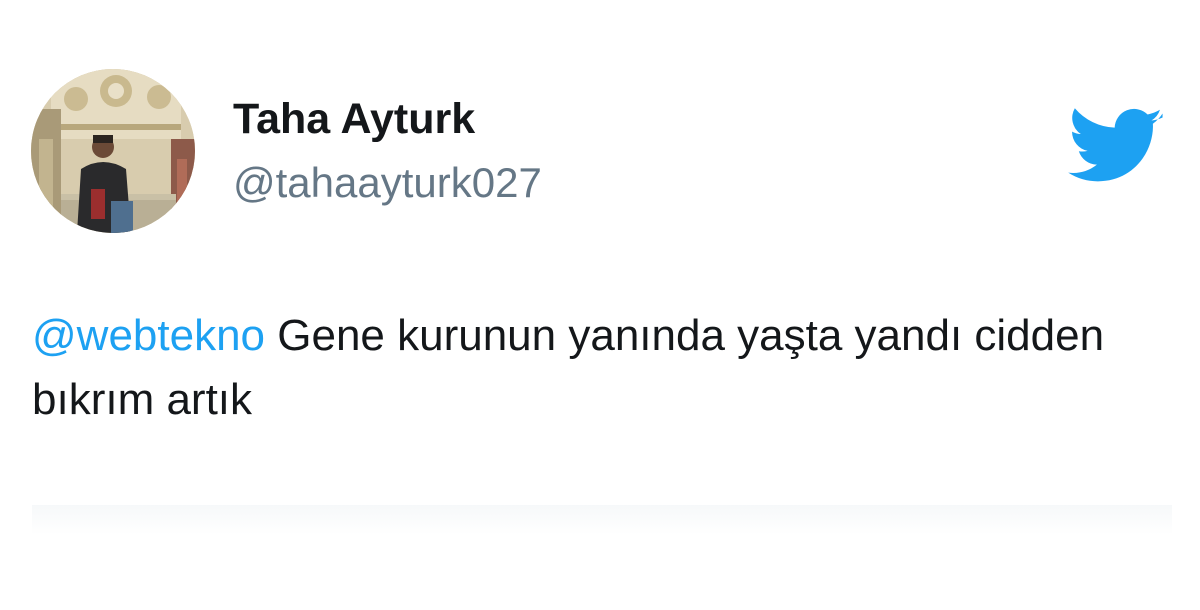 This screenshot has width=1200, height=610. I want to click on tweet-timestamp-faded, so click(602, 520).